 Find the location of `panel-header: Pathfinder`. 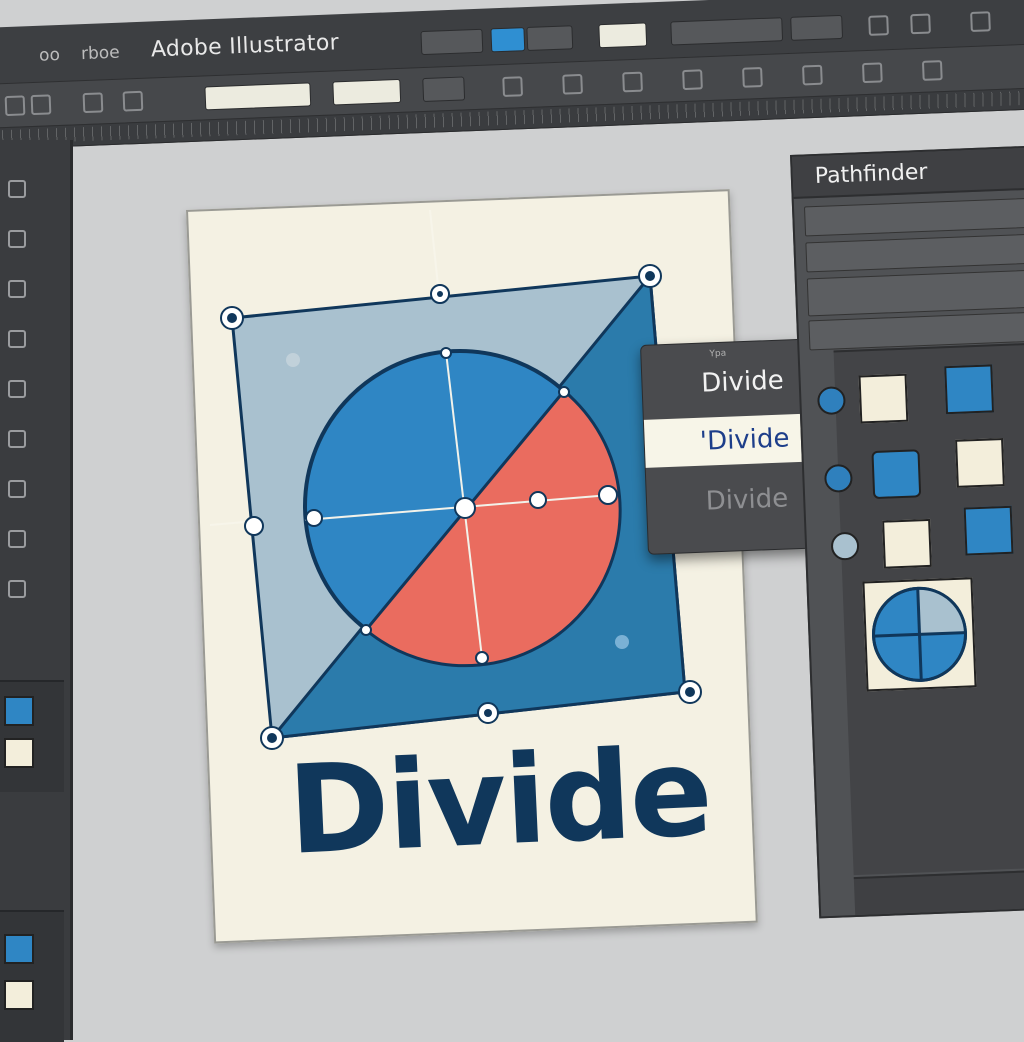

panel-header: Pathfinder is located at coordinates (908, 172).